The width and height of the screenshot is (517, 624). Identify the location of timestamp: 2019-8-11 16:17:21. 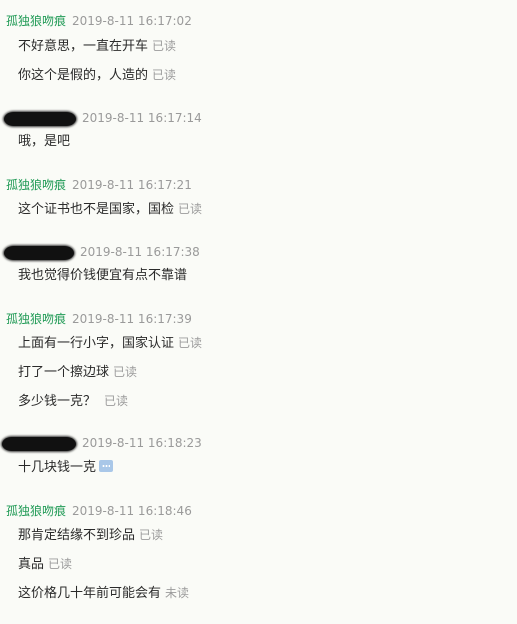
(132, 185).